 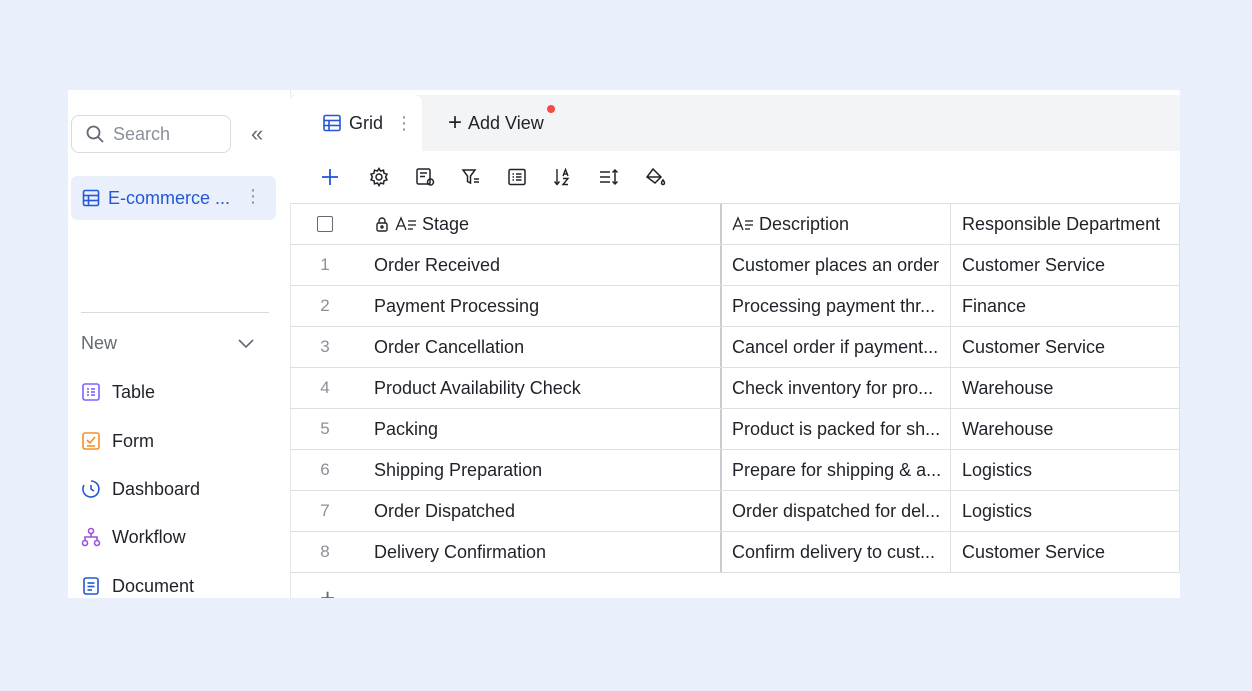 I want to click on column-label: Stage, so click(x=446, y=223).